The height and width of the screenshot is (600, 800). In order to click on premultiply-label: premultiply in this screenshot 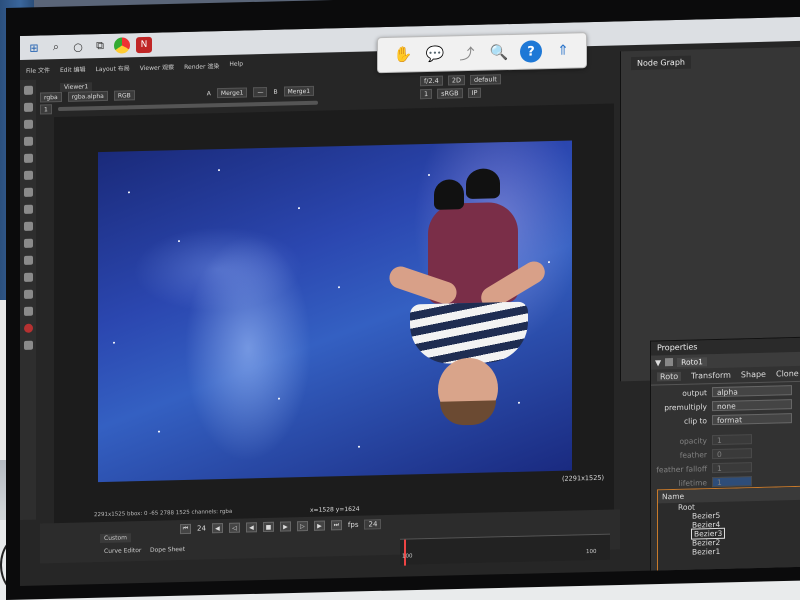, I will do `click(685, 406)`.